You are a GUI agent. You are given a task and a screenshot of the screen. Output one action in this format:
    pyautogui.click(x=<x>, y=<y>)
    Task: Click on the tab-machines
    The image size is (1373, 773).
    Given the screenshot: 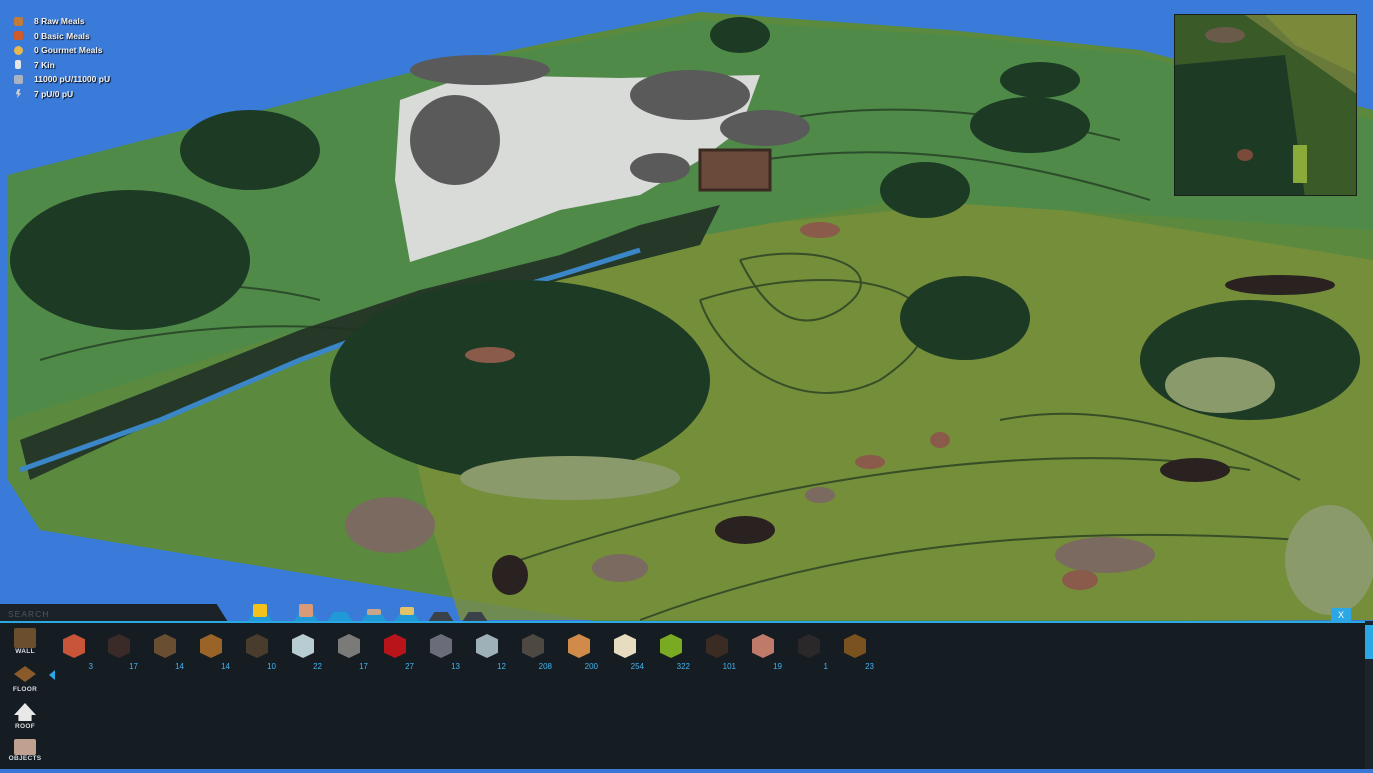 What is the action you would take?
    pyautogui.click(x=260, y=613)
    